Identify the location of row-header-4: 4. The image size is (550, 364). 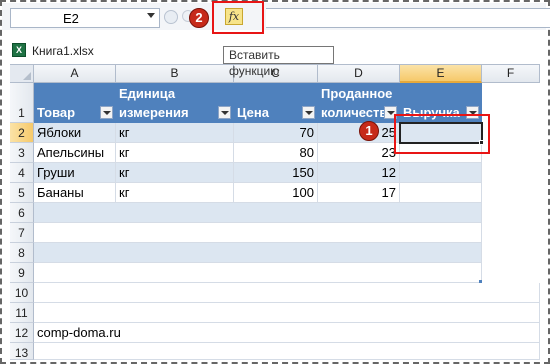
(22, 173).